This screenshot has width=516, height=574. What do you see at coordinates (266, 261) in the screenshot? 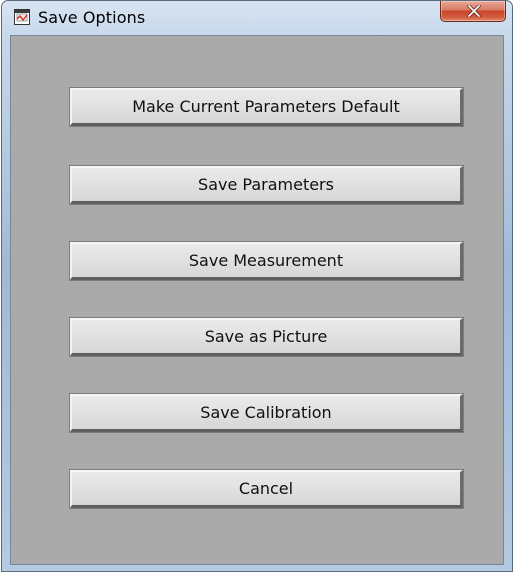
I see `save-measurement-button: Save Measurement` at bounding box center [266, 261].